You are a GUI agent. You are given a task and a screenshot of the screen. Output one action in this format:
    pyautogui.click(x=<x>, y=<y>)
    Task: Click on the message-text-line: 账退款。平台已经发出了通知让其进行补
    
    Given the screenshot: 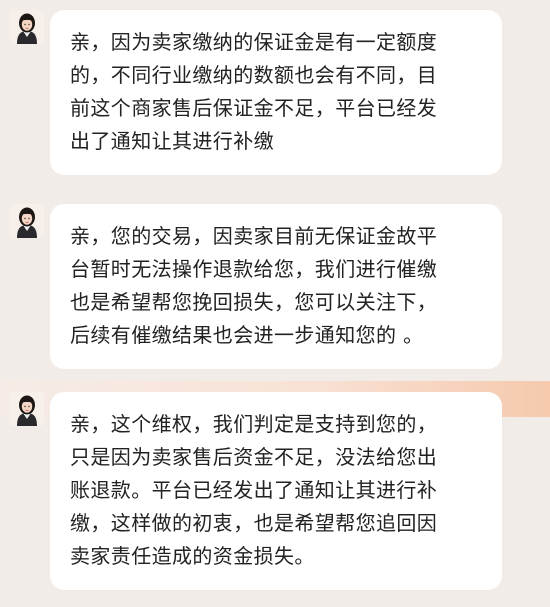 What is the action you would take?
    pyautogui.click(x=254, y=490)
    